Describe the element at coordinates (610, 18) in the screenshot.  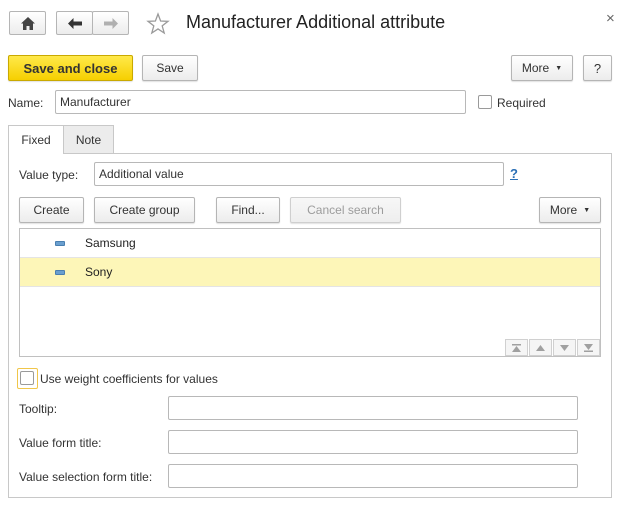
I see `close-icon: ×` at that location.